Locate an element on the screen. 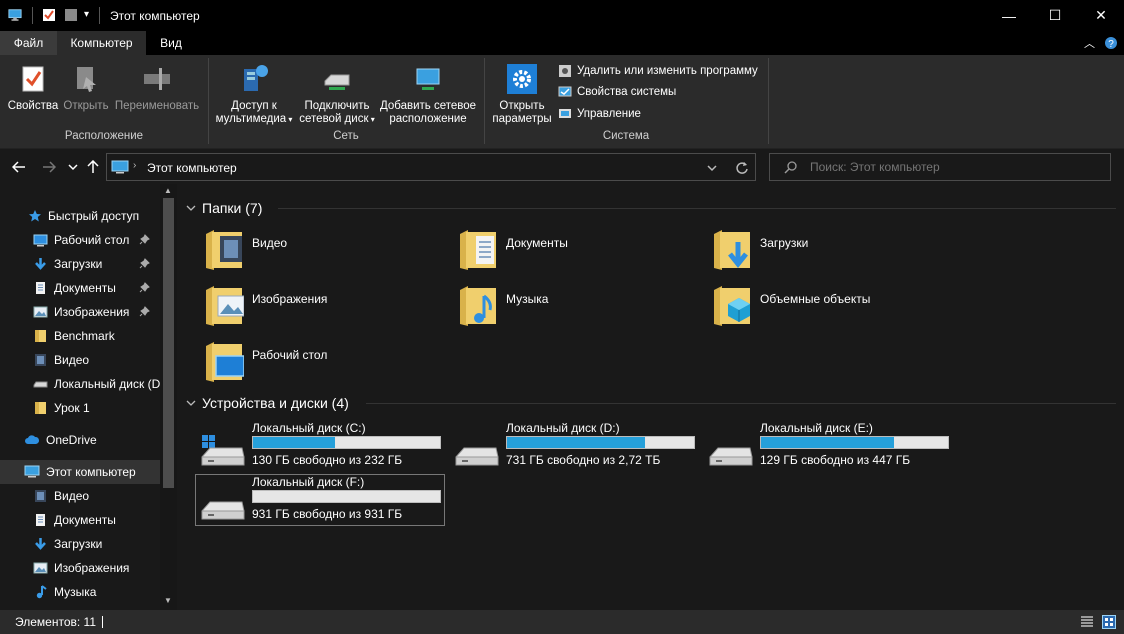 This screenshot has width=1124, height=634. group-divider is located at coordinates (697, 208).